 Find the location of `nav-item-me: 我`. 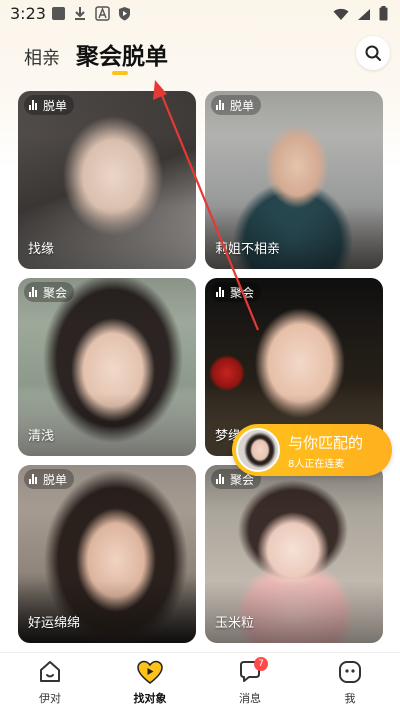

nav-item-me: 我 is located at coordinates (350, 682).